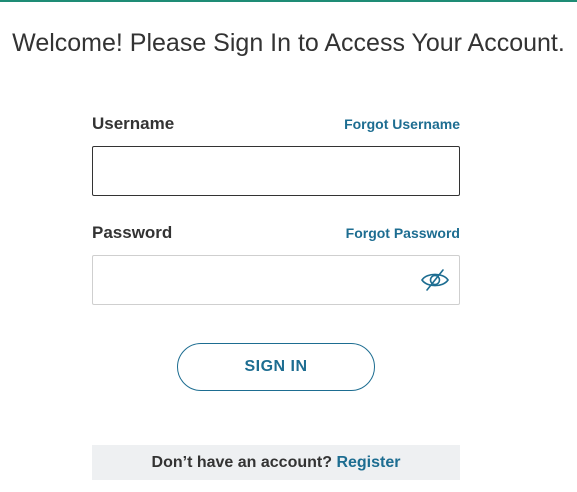 The height and width of the screenshot is (492, 577). What do you see at coordinates (276, 367) in the screenshot?
I see `sign-in-button: SIGN IN` at bounding box center [276, 367].